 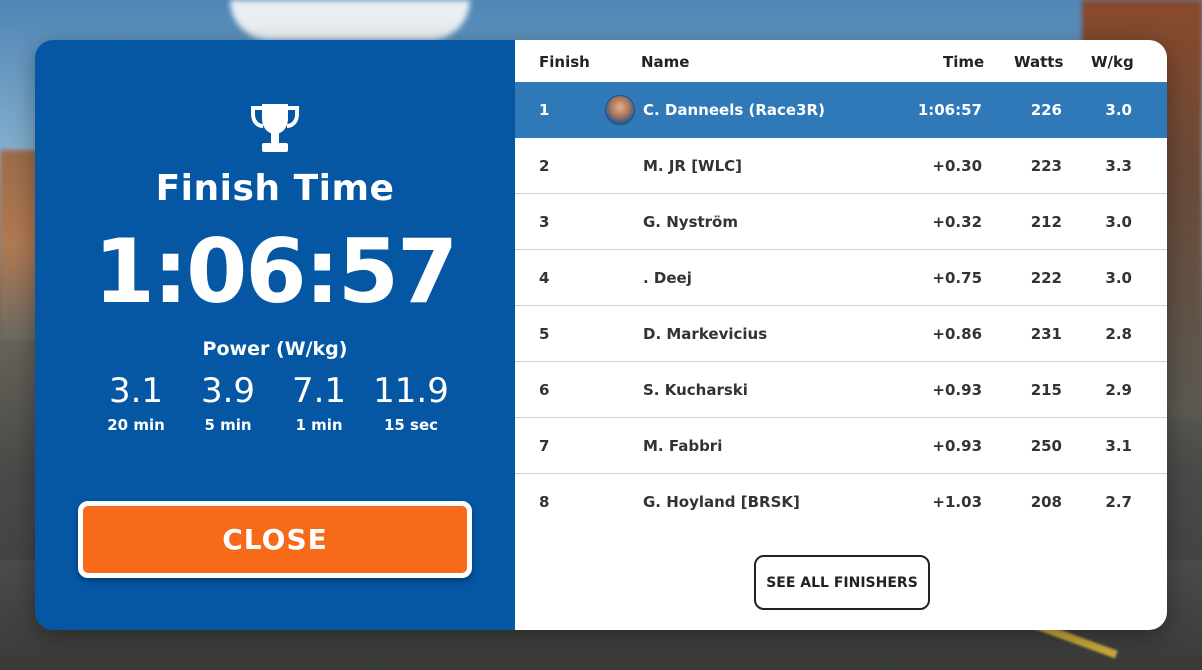 I want to click on power-value: 3.9, so click(x=228, y=391).